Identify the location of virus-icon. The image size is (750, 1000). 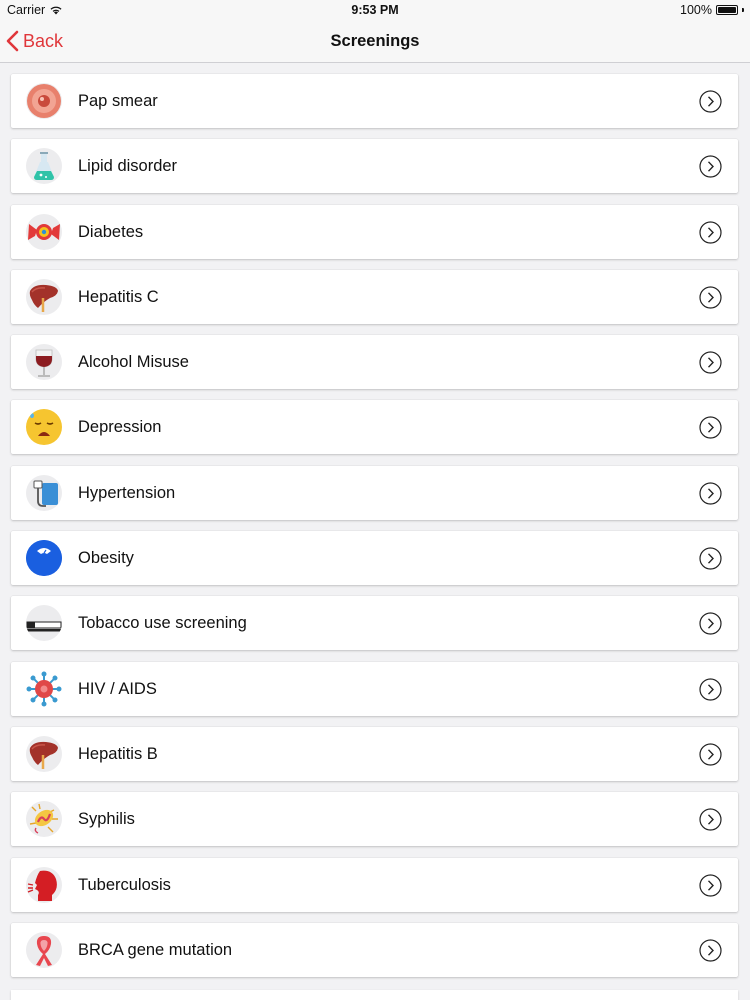
(44, 689).